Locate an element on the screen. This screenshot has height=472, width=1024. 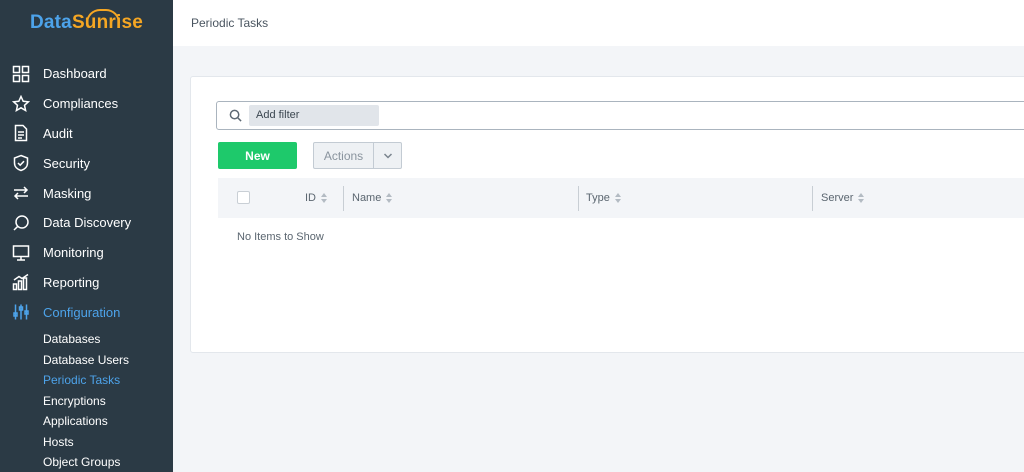
nav-item-dashboard: Dashboard is located at coordinates (86, 74).